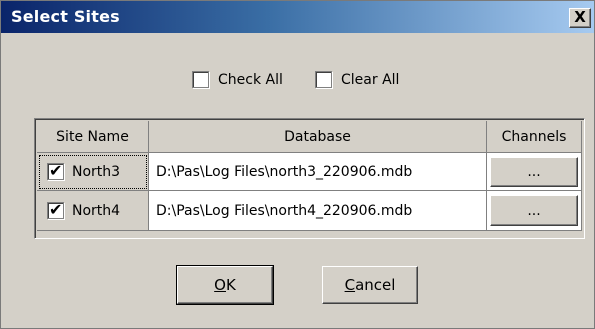 Image resolution: width=595 pixels, height=329 pixels. What do you see at coordinates (534, 137) in the screenshot?
I see `header-channels: Channels` at bounding box center [534, 137].